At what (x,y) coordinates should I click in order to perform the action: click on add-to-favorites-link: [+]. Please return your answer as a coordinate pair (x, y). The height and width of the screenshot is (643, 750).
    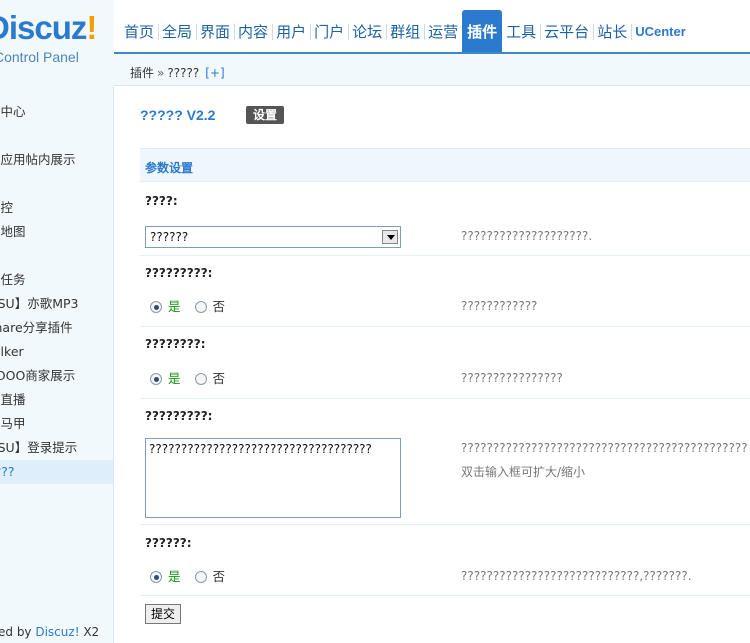
    Looking at the image, I should click on (214, 73).